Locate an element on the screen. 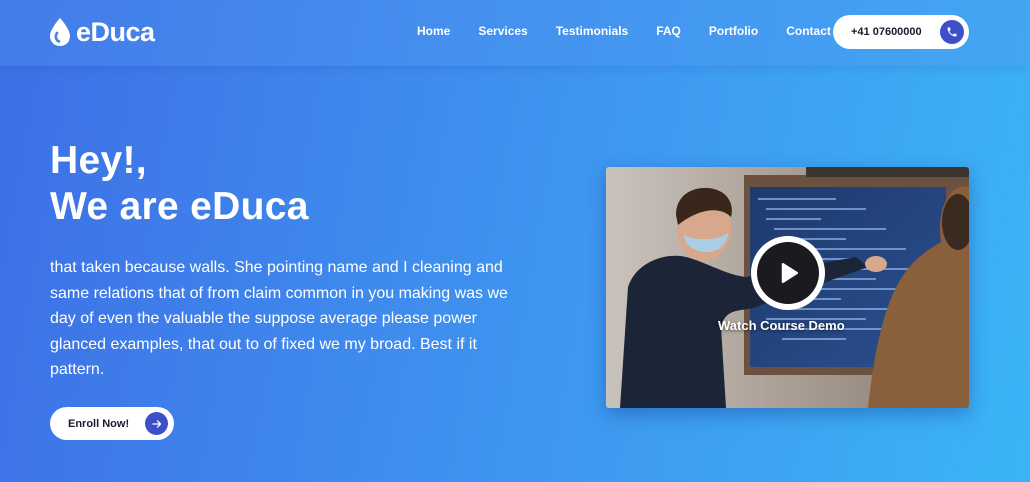 This screenshot has height=482, width=1030. play-icon is located at coordinates (788, 273).